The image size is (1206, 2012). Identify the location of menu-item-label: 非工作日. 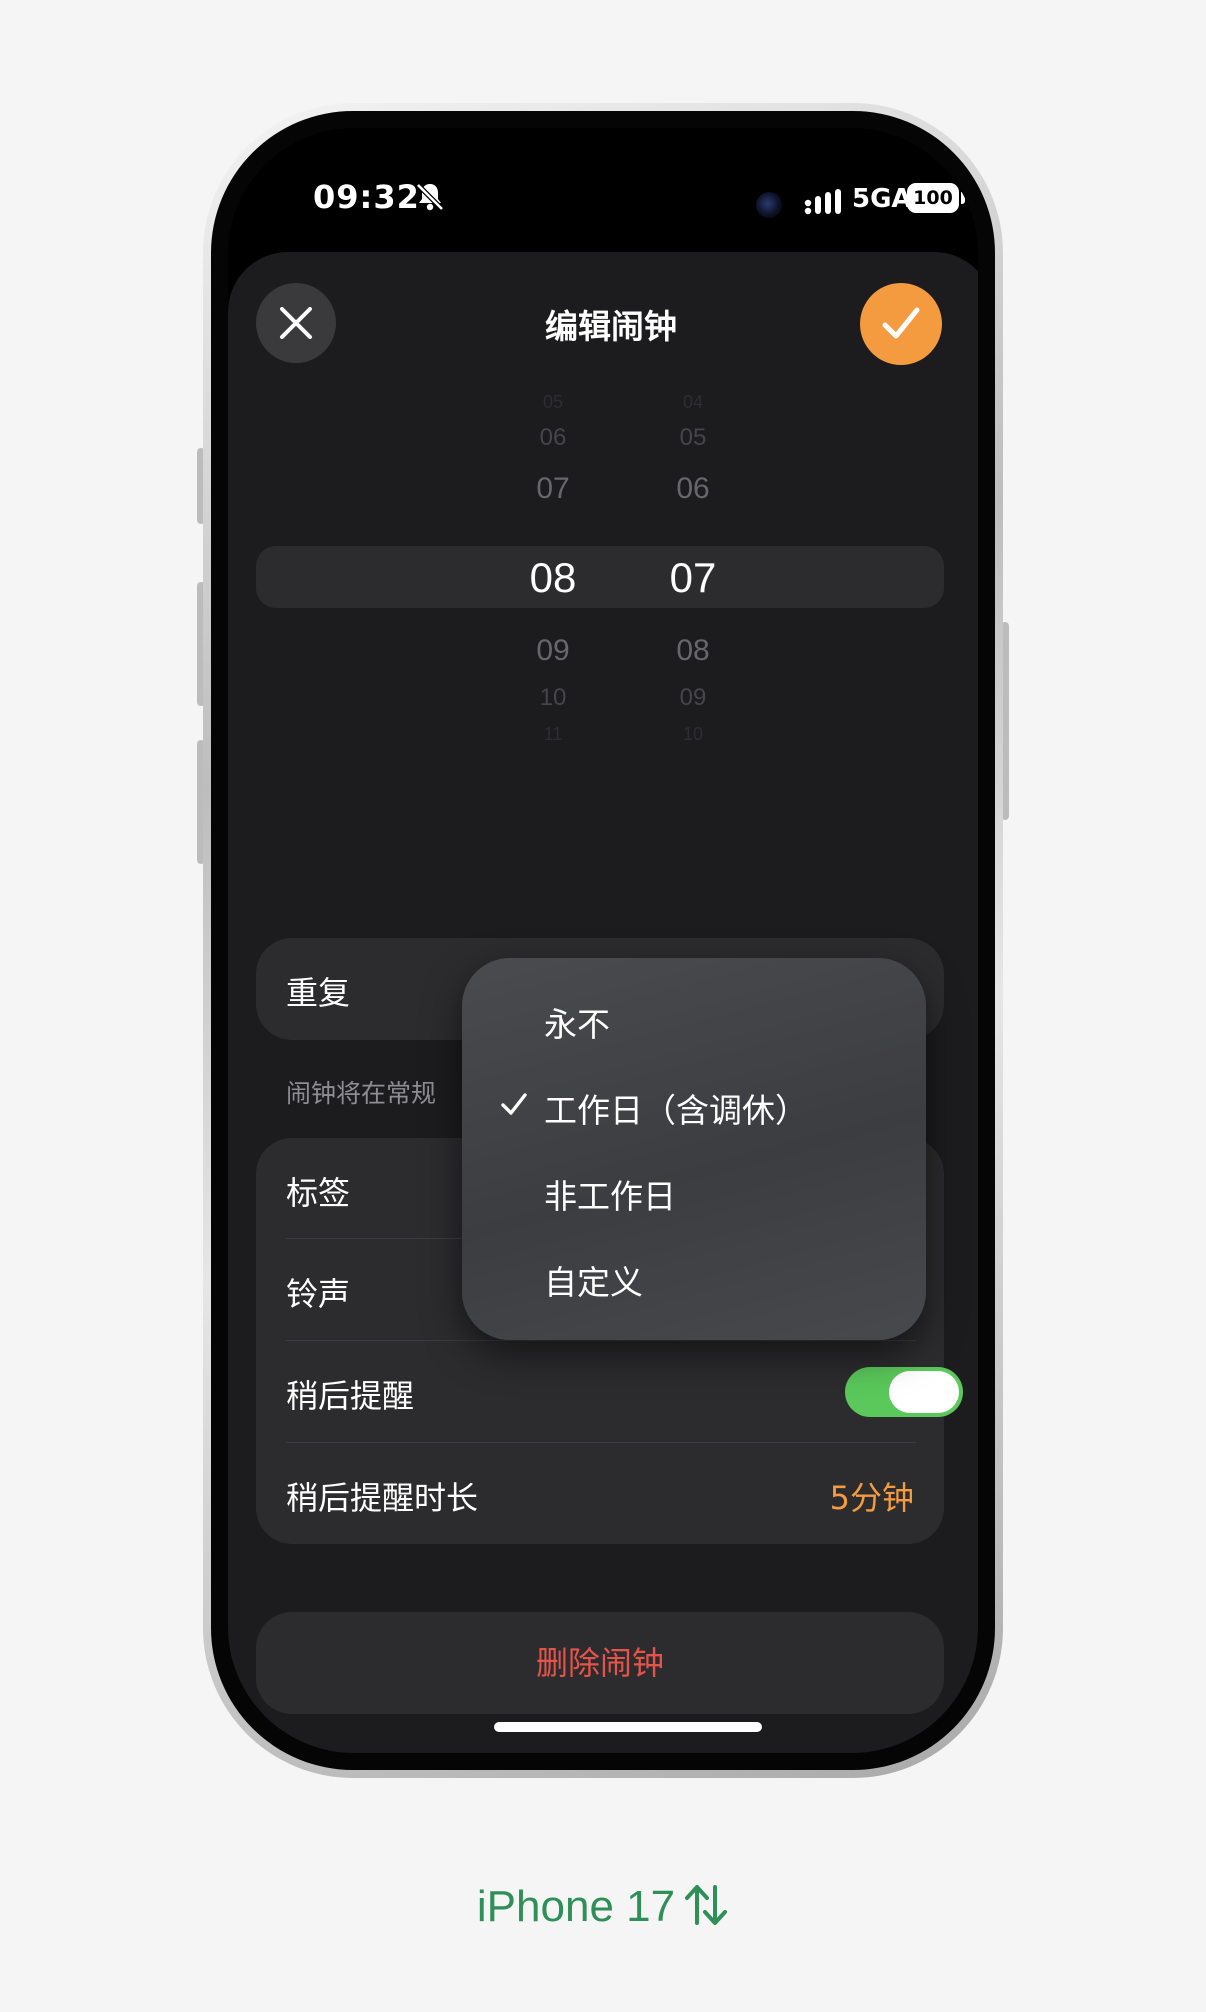
(610, 1196).